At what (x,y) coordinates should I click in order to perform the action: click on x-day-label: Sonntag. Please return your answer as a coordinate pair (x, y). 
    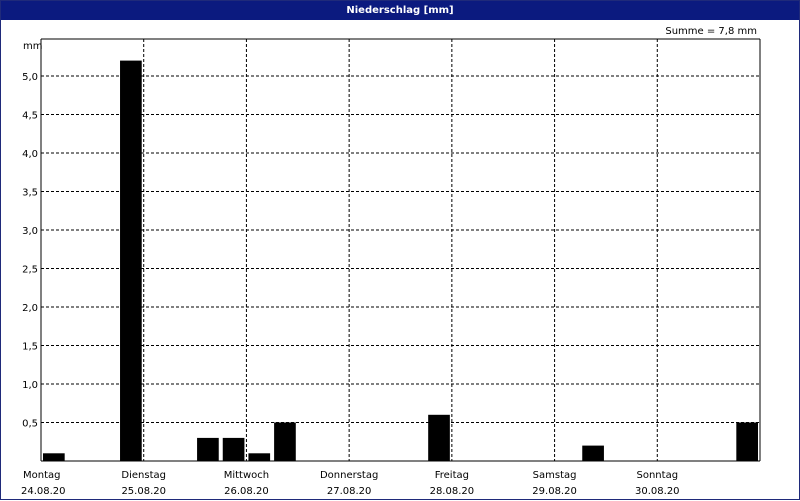
    Looking at the image, I should click on (658, 475).